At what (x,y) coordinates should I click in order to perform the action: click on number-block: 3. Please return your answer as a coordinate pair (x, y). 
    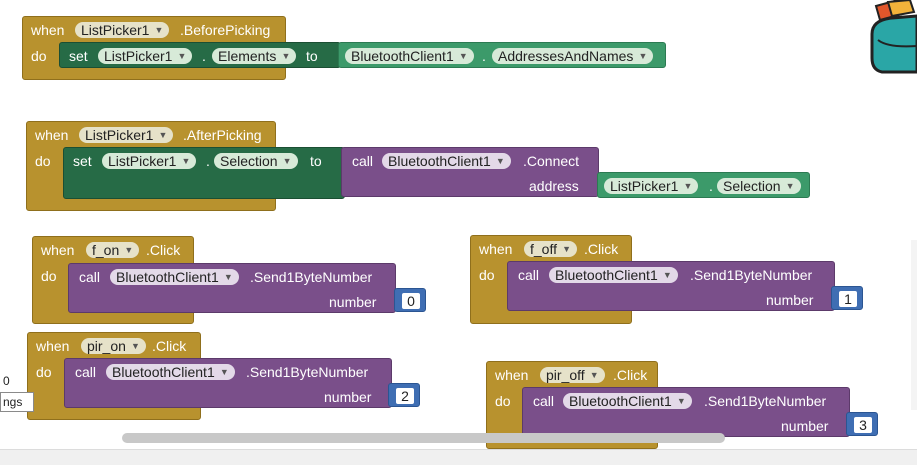
    Looking at the image, I should click on (862, 424).